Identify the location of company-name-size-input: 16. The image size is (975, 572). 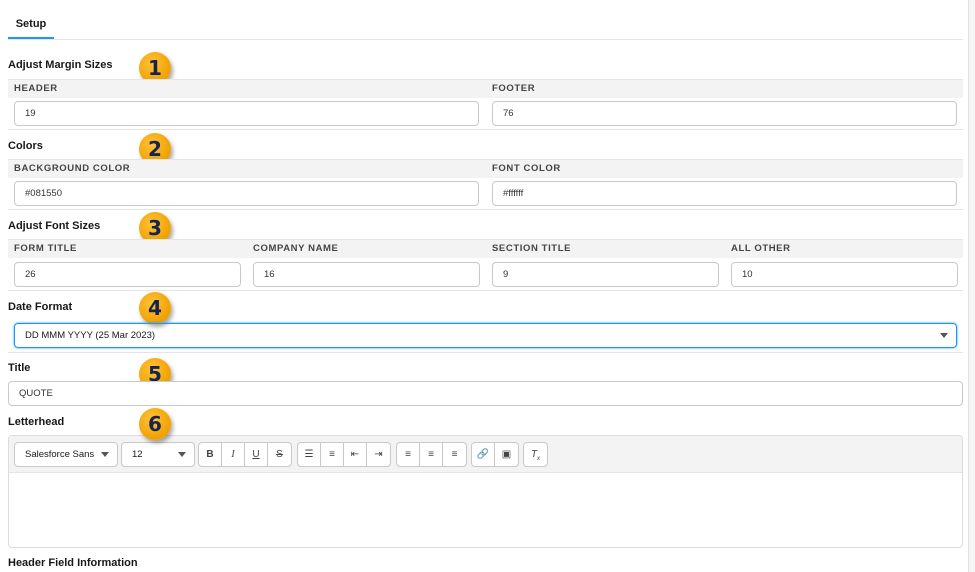
(366, 274).